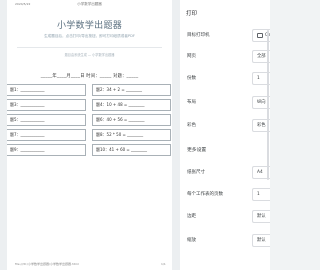 This screenshot has height=270, width=320. What do you see at coordinates (89, 4) in the screenshot?
I see `page-header-title: 小学数学出题器` at bounding box center [89, 4].